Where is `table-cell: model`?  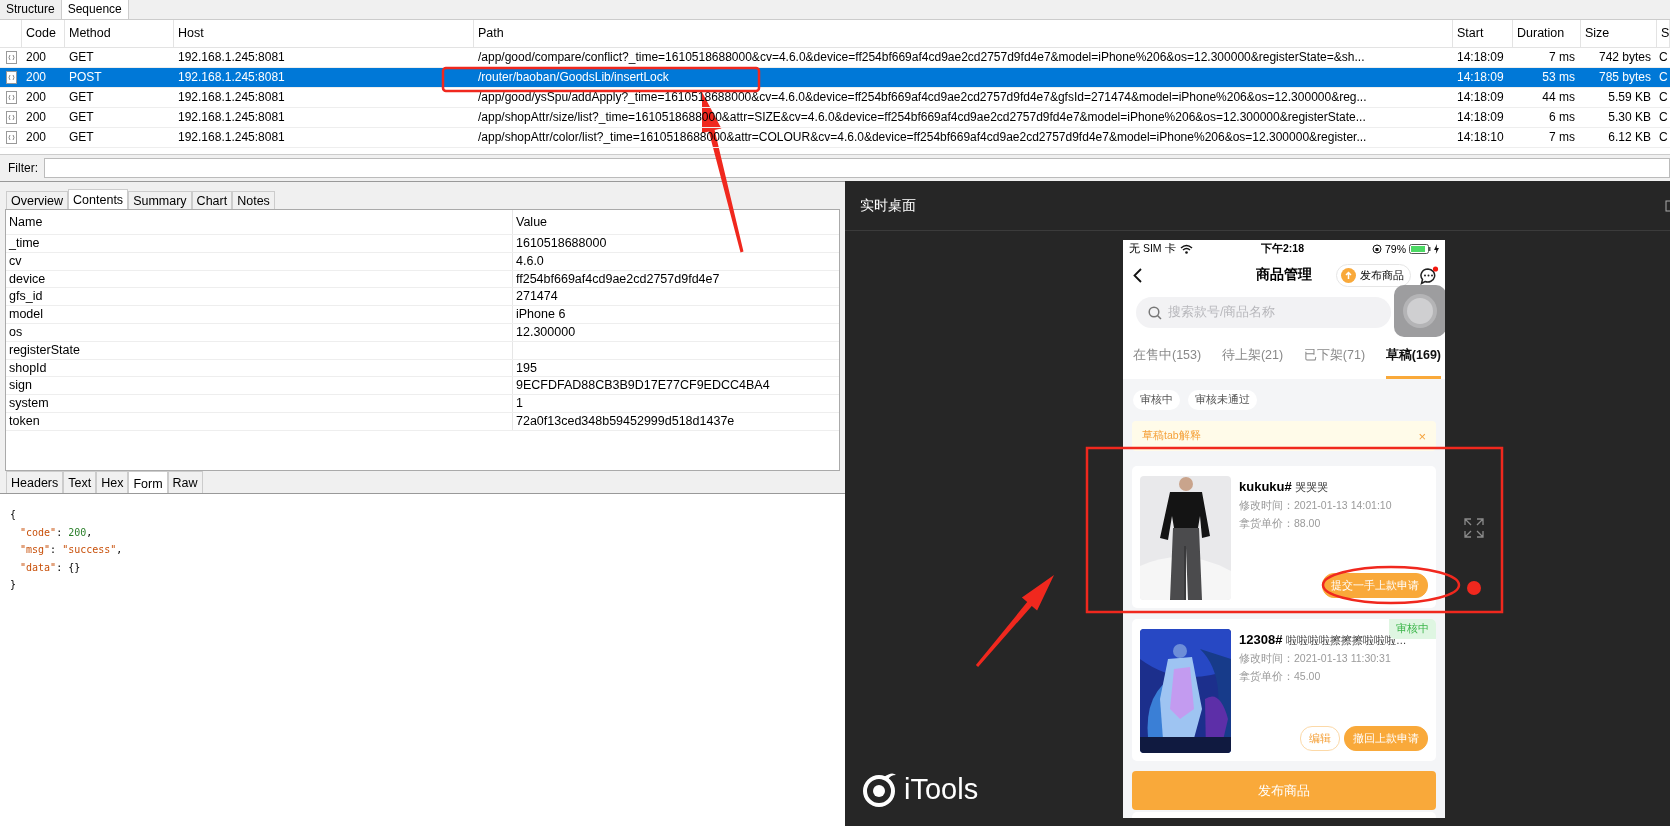 table-cell: model is located at coordinates (259, 314).